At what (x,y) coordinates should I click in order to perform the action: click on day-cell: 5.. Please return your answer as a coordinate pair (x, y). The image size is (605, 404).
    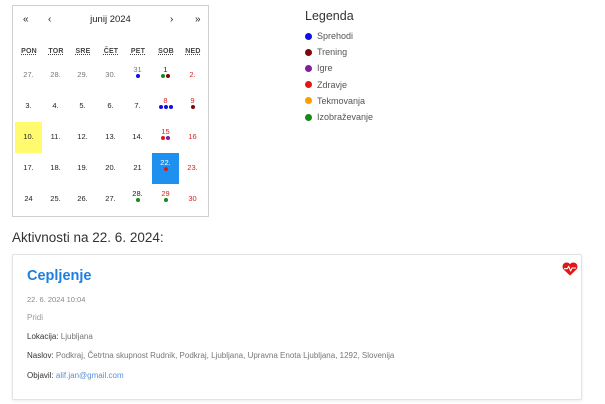
    Looking at the image, I should click on (82, 106).